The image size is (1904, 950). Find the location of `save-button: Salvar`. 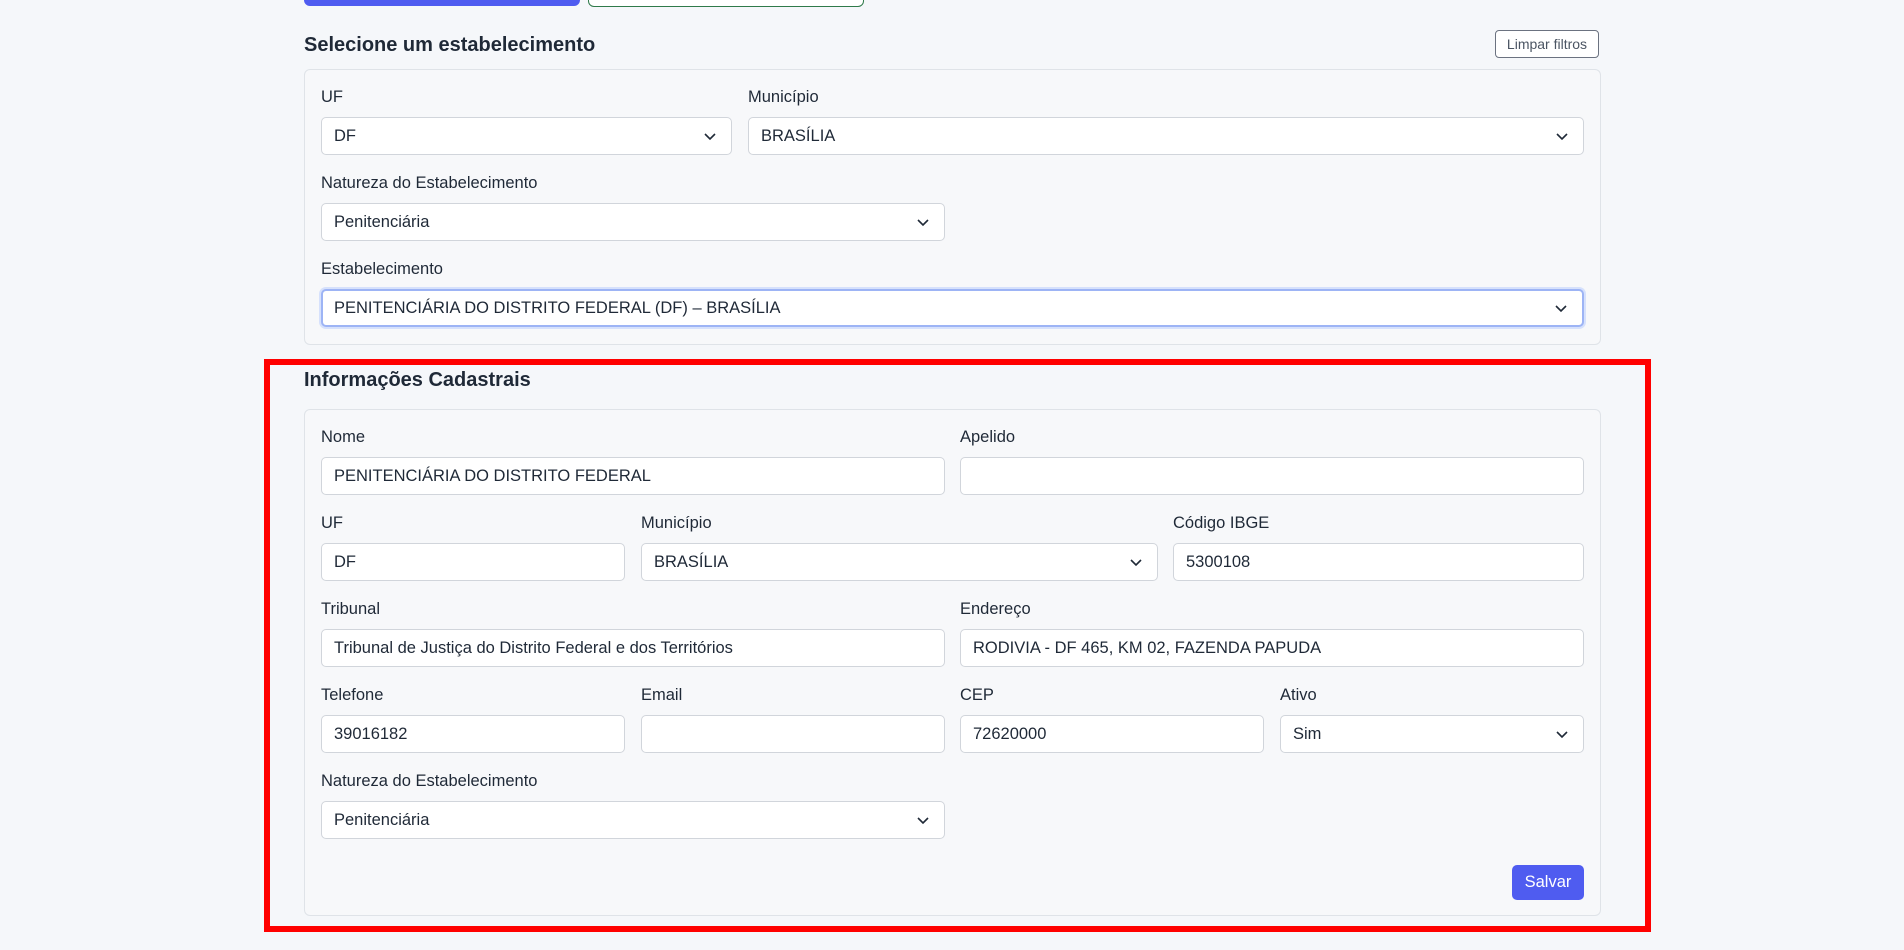

save-button: Salvar is located at coordinates (1548, 882).